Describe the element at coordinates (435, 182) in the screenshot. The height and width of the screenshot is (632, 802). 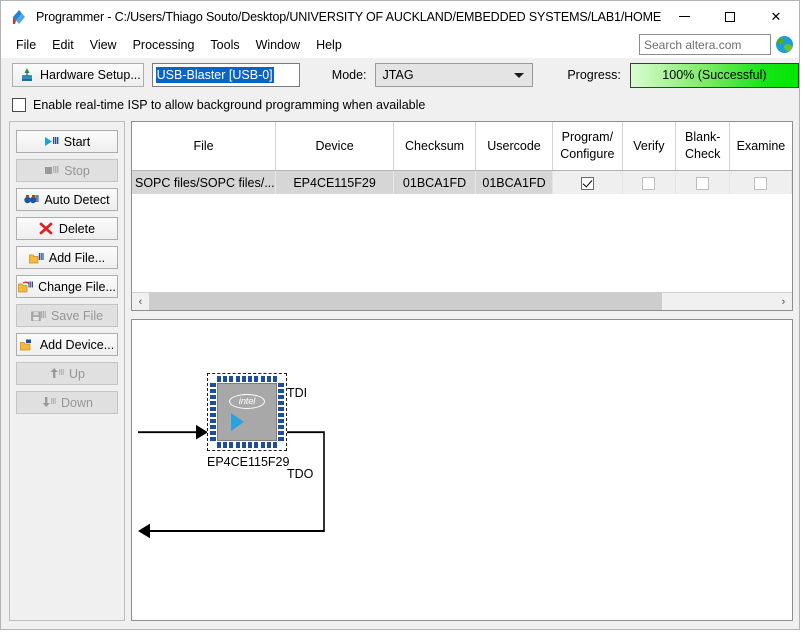
I see `cell-checksum: 01BCA1FD` at that location.